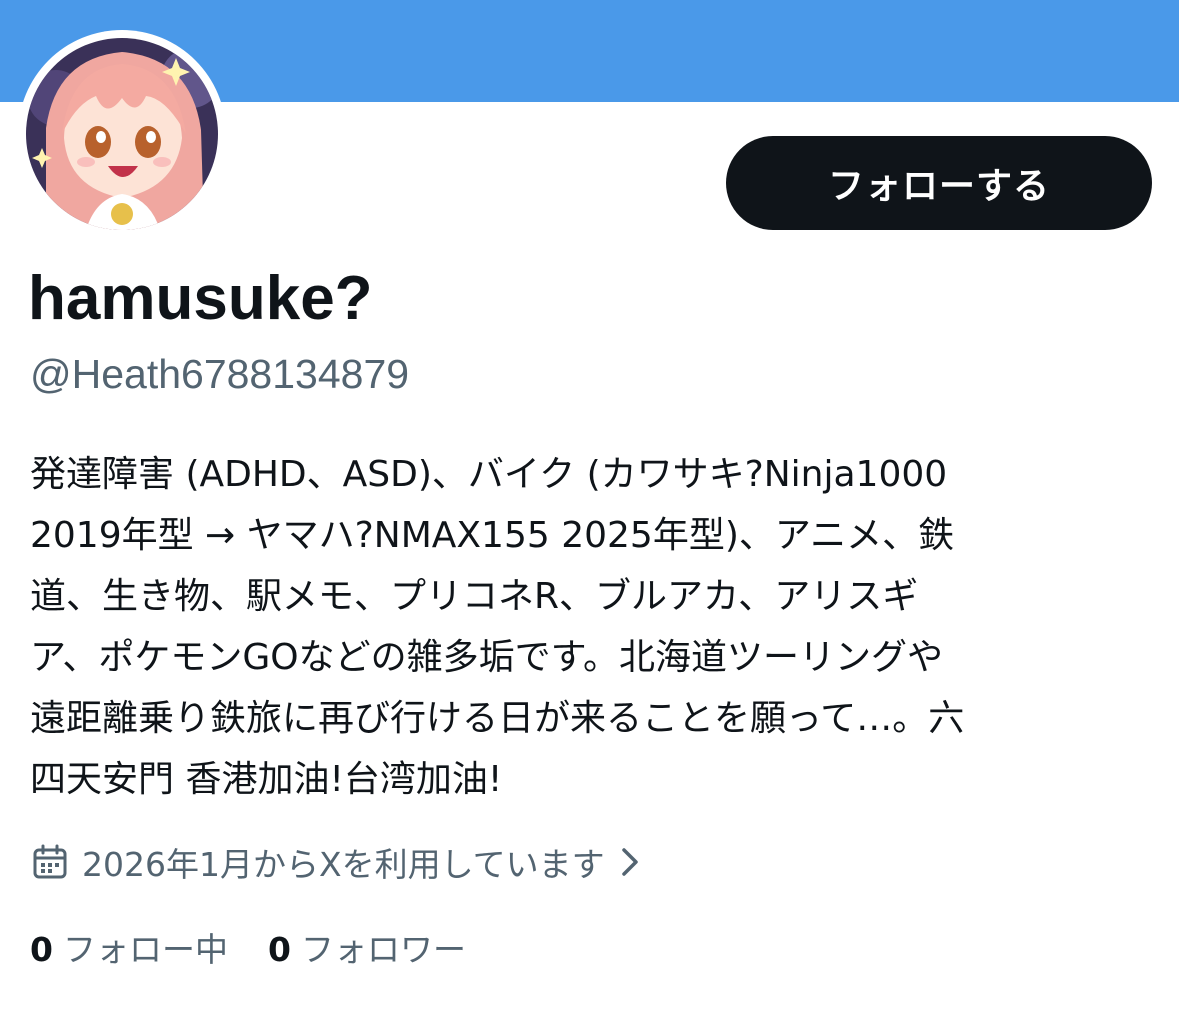  I want to click on avatar-image, so click(122, 134).